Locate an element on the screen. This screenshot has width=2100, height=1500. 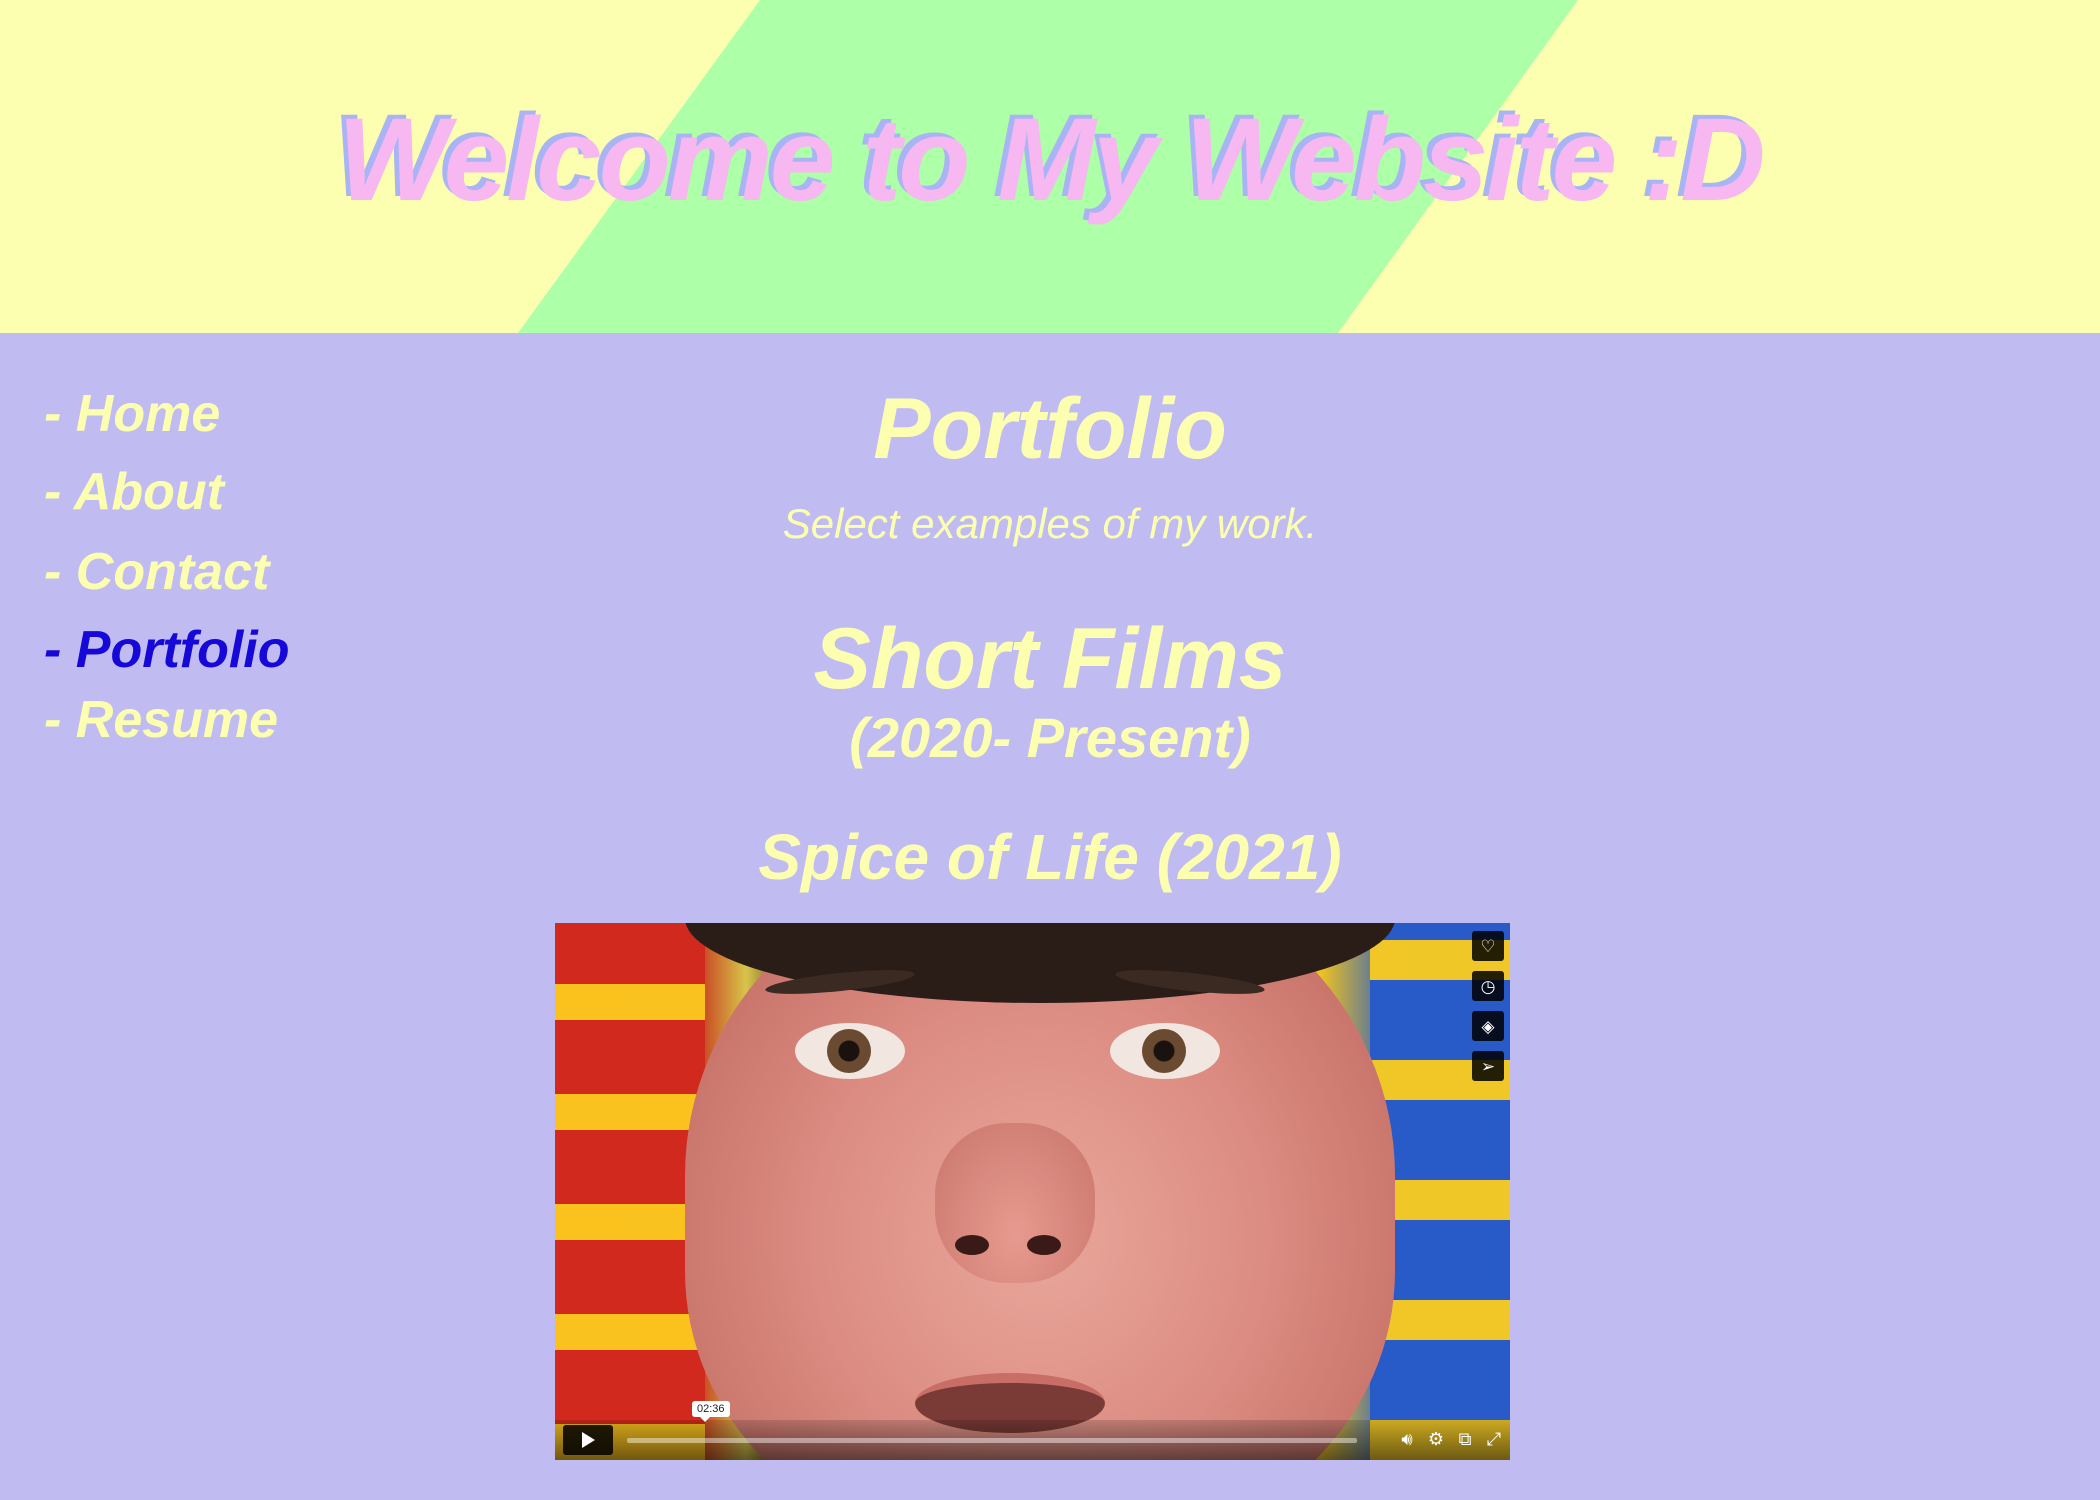
section-title: Short Films is located at coordinates (1050, 659).